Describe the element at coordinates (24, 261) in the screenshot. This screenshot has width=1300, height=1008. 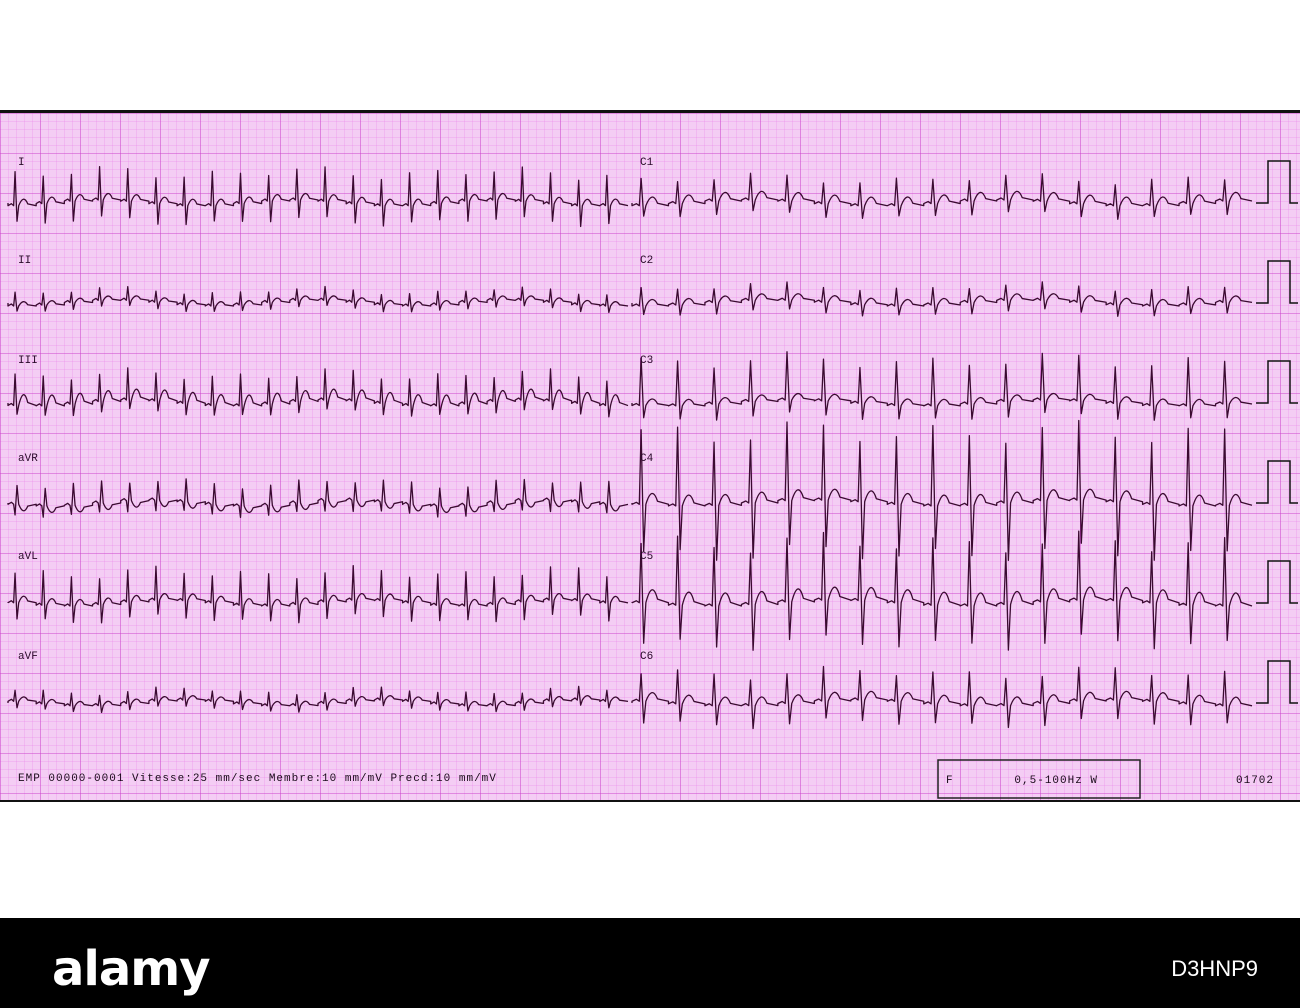
I see `lead-label-ii: II` at that location.